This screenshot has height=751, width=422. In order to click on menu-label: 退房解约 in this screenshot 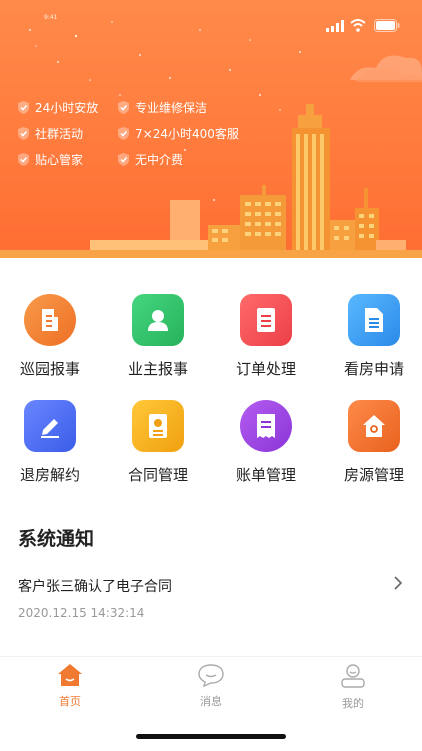, I will do `click(49, 475)`.